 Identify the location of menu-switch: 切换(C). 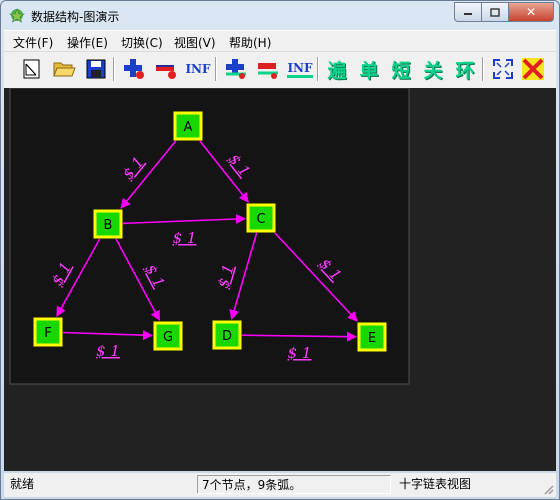
(142, 42).